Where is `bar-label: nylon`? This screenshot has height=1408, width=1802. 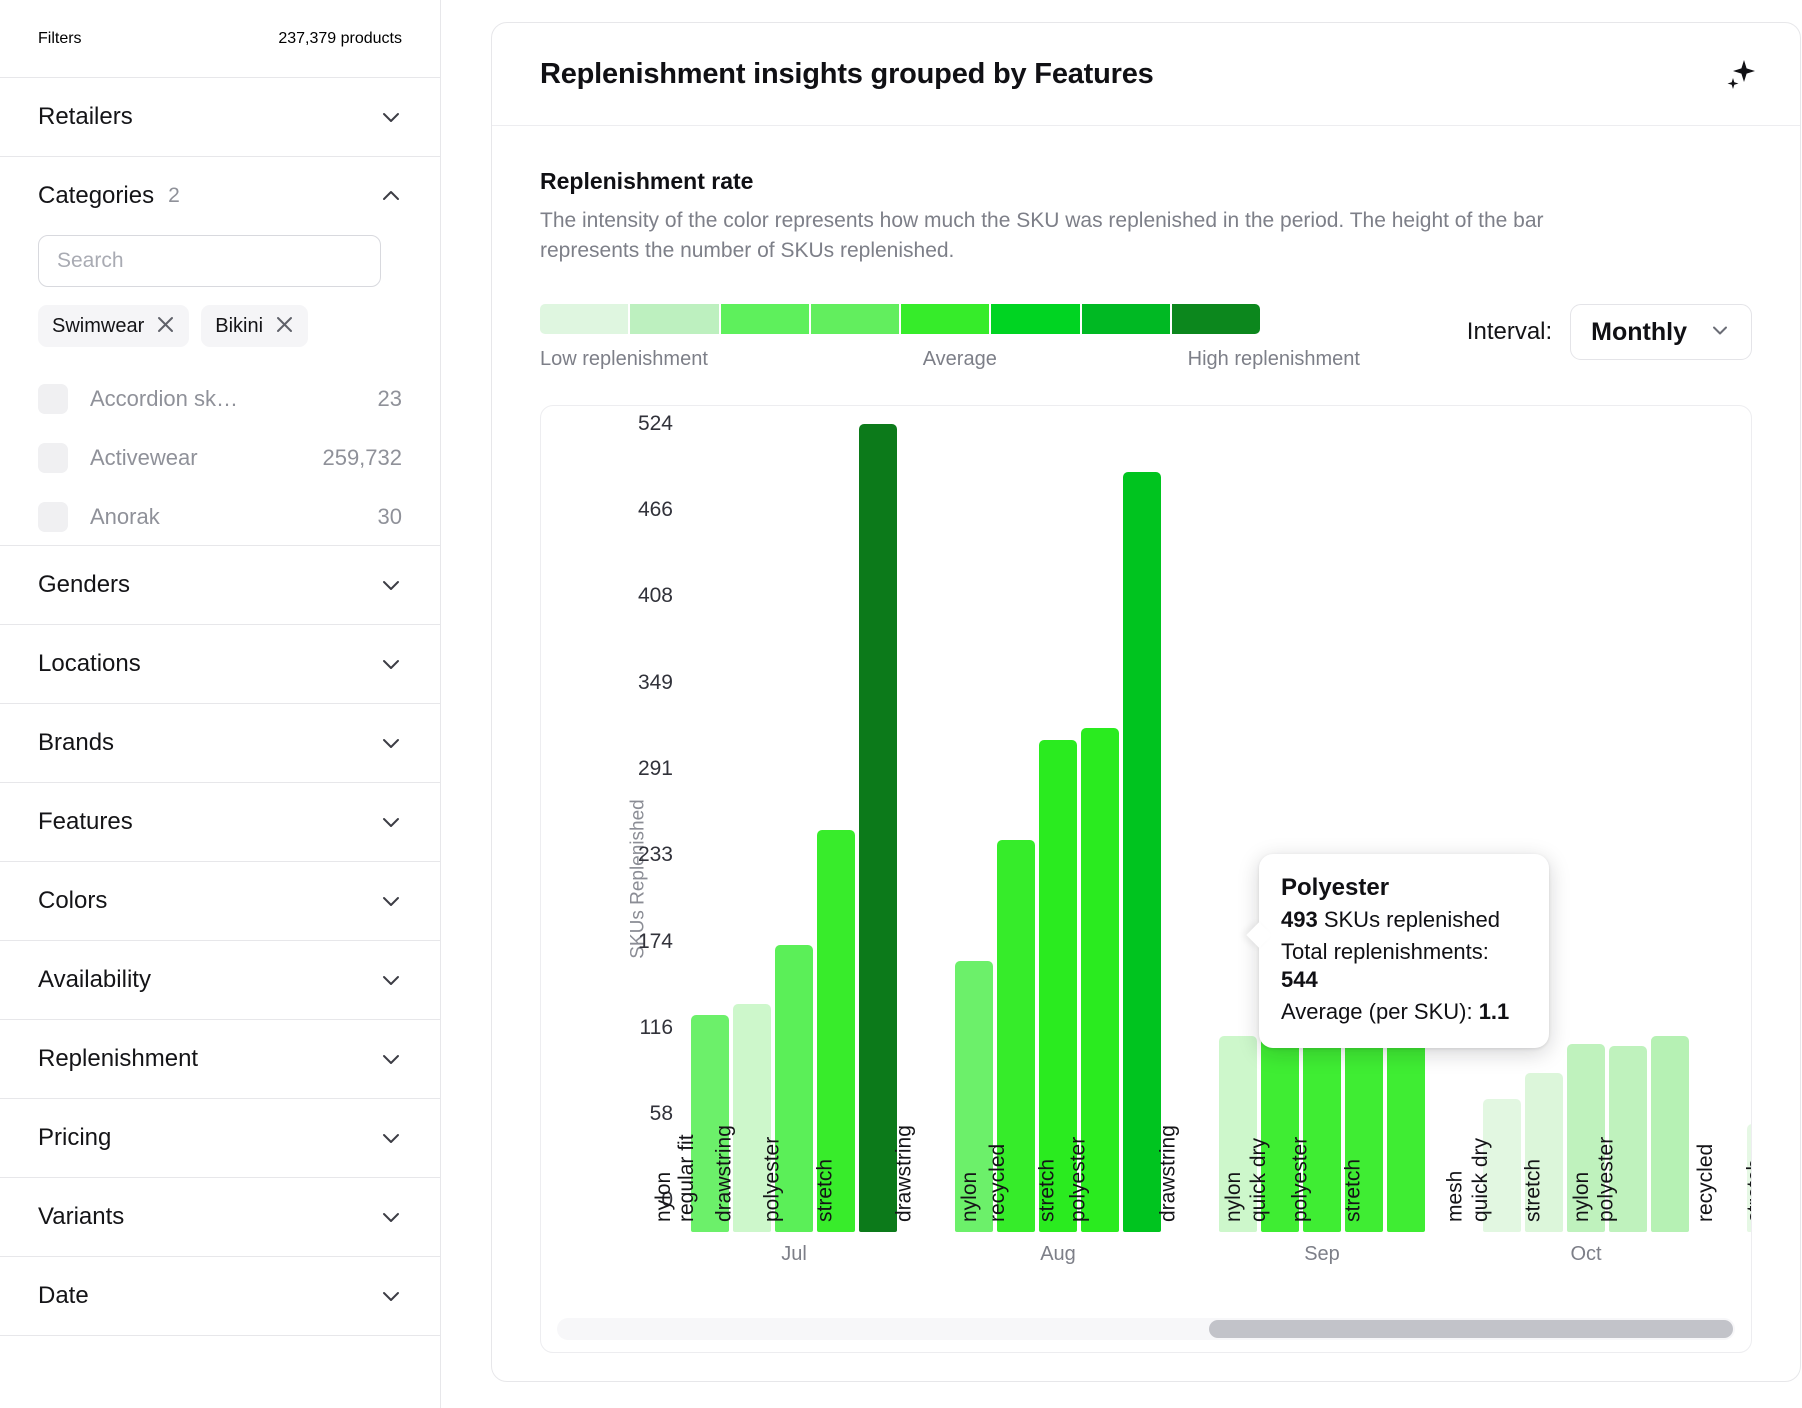
bar-label: nylon is located at coordinates (1233, 1197).